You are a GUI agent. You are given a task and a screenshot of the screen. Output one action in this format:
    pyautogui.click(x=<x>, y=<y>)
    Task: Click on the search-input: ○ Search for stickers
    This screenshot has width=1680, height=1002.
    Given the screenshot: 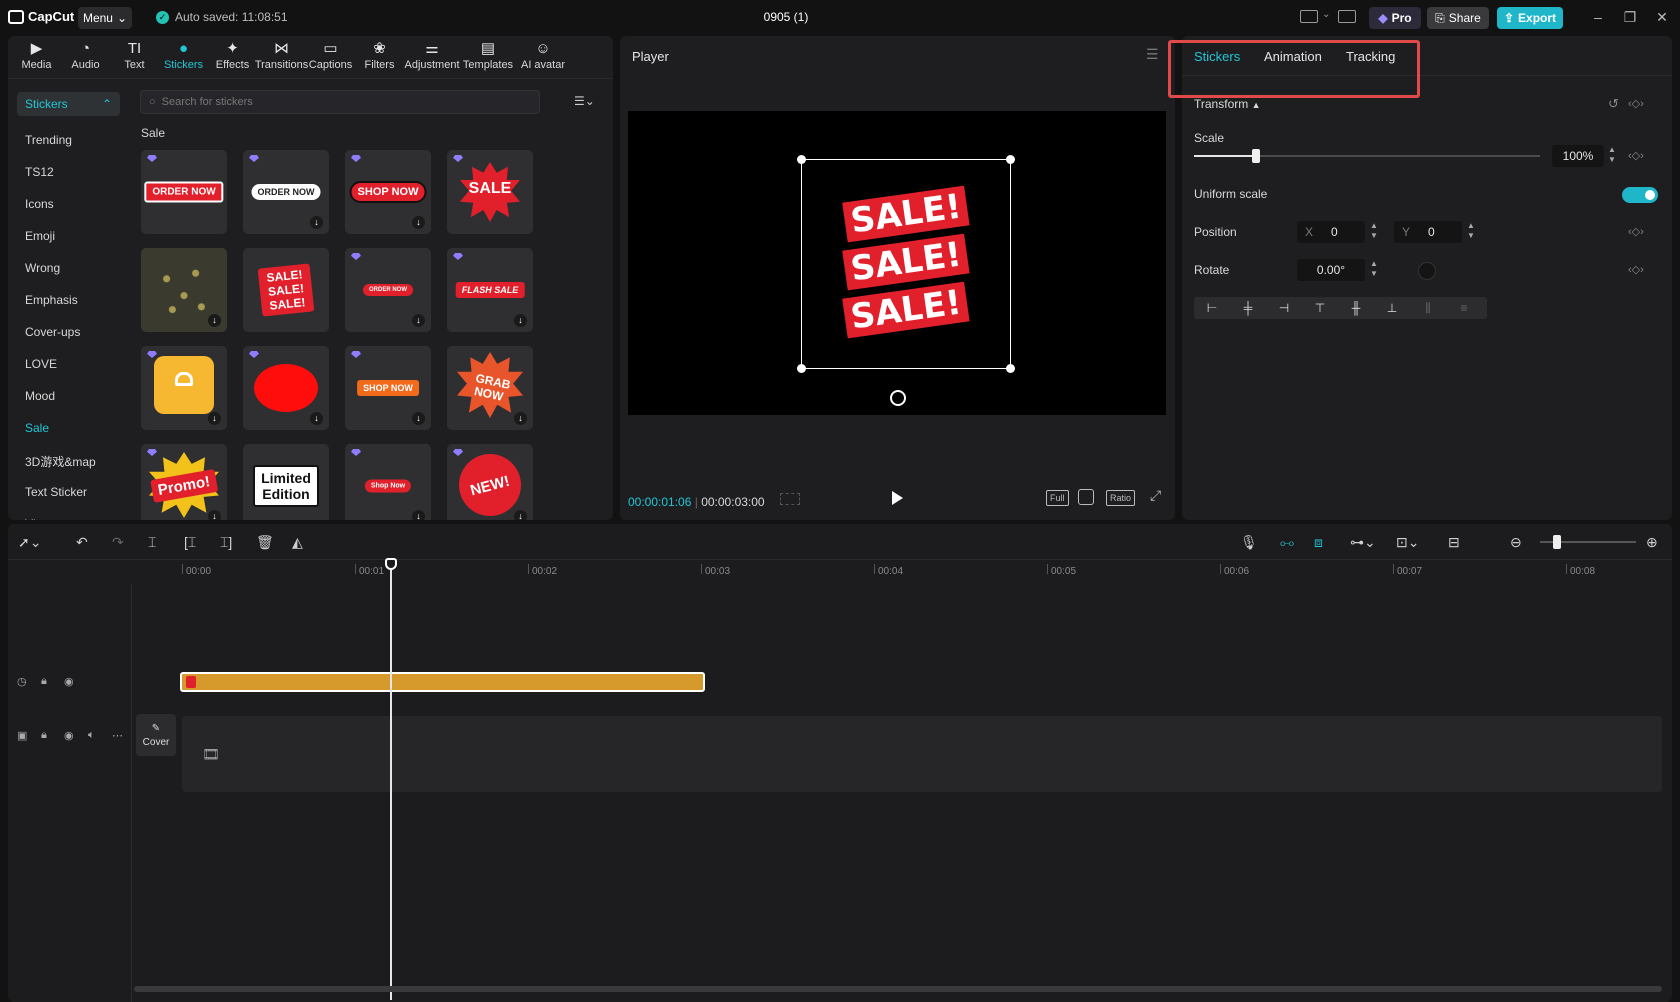 What is the action you would take?
    pyautogui.click(x=340, y=102)
    